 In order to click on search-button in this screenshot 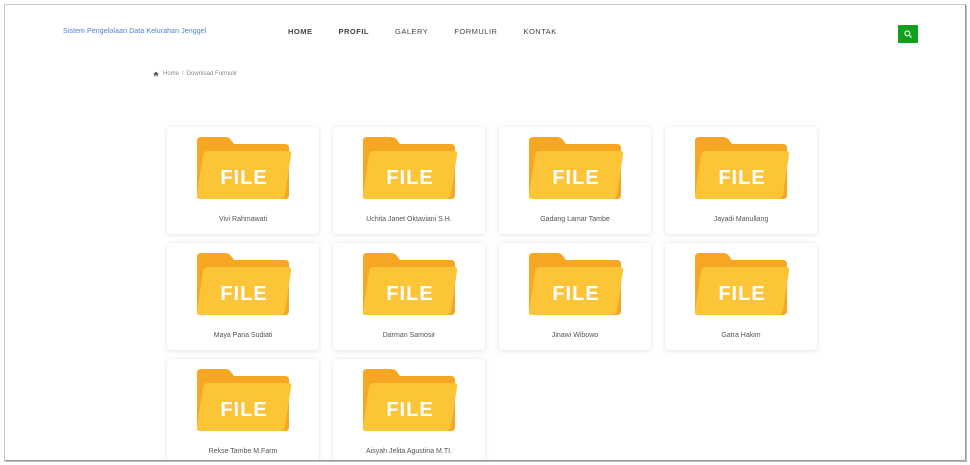, I will do `click(908, 34)`.